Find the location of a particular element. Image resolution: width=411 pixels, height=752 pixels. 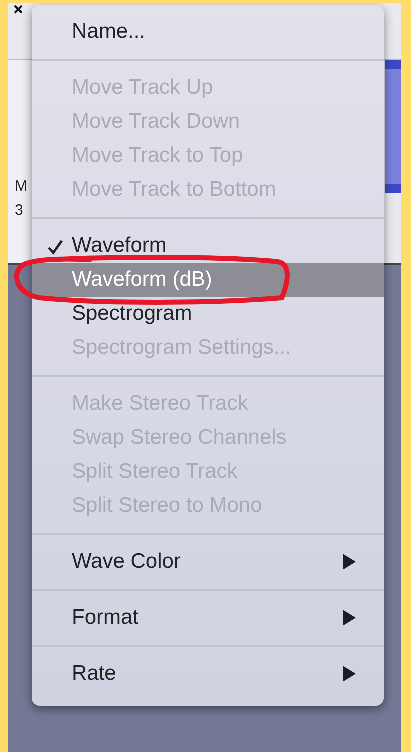

track-label: M is located at coordinates (21, 187).